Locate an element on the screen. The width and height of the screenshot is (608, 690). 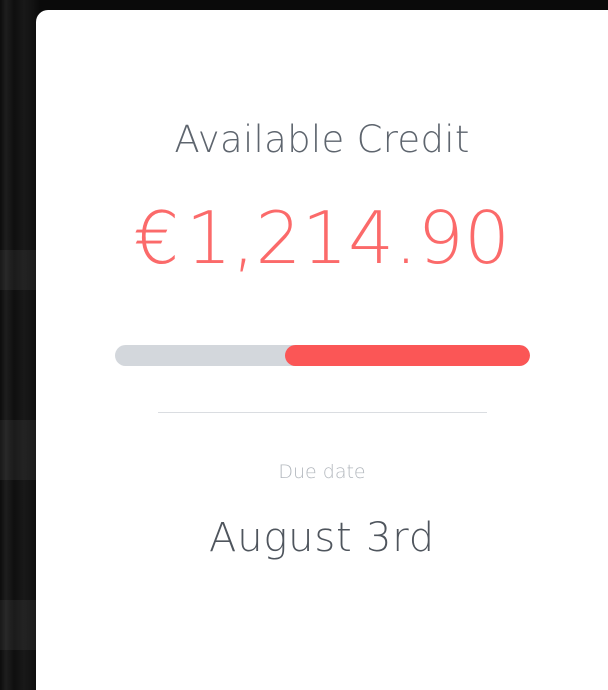
card-title: Available Credit is located at coordinates (322, 139).